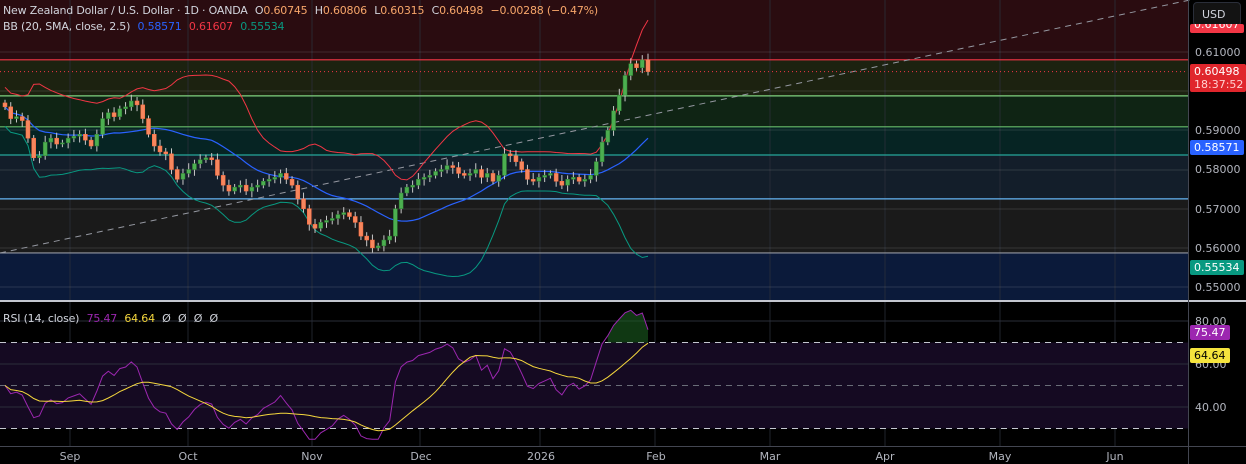 The height and width of the screenshot is (464, 1246). What do you see at coordinates (139, 318) in the screenshot?
I see `rsi-ma-value: 64.64` at bounding box center [139, 318].